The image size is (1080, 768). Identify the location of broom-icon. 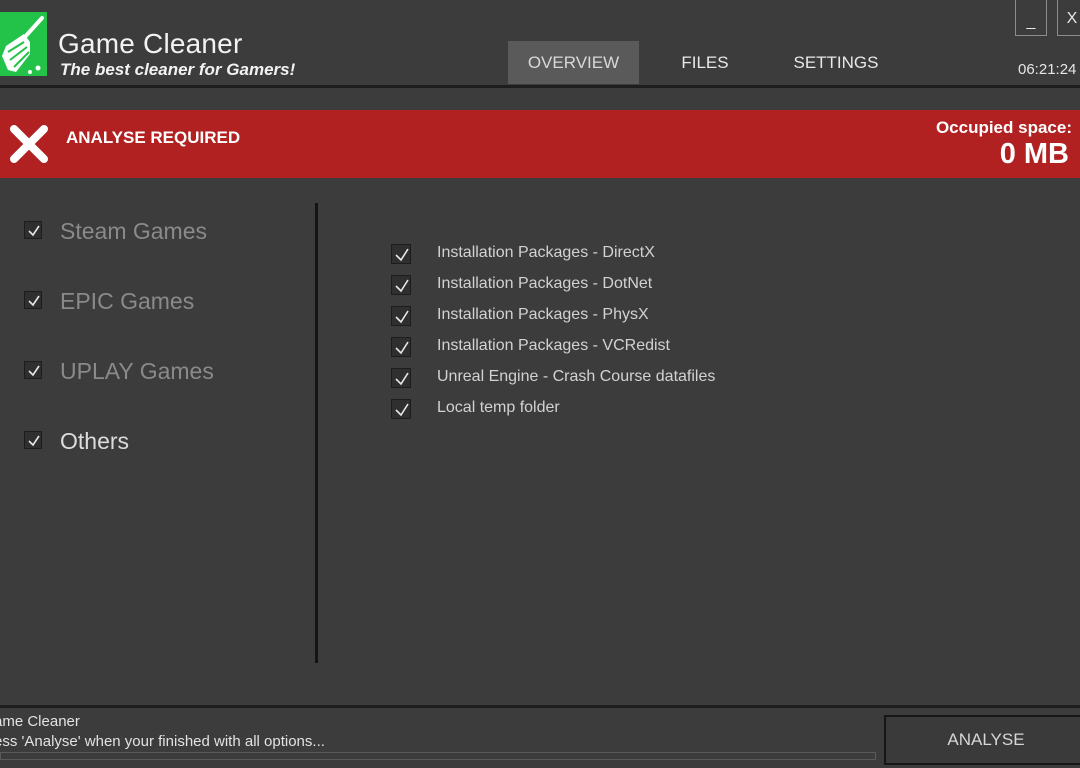
(23, 44).